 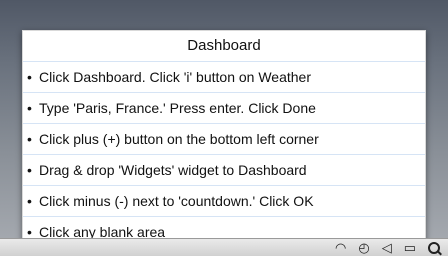 I want to click on menu-extras: ◠ ◴ ◁ ▭, so click(x=387, y=247).